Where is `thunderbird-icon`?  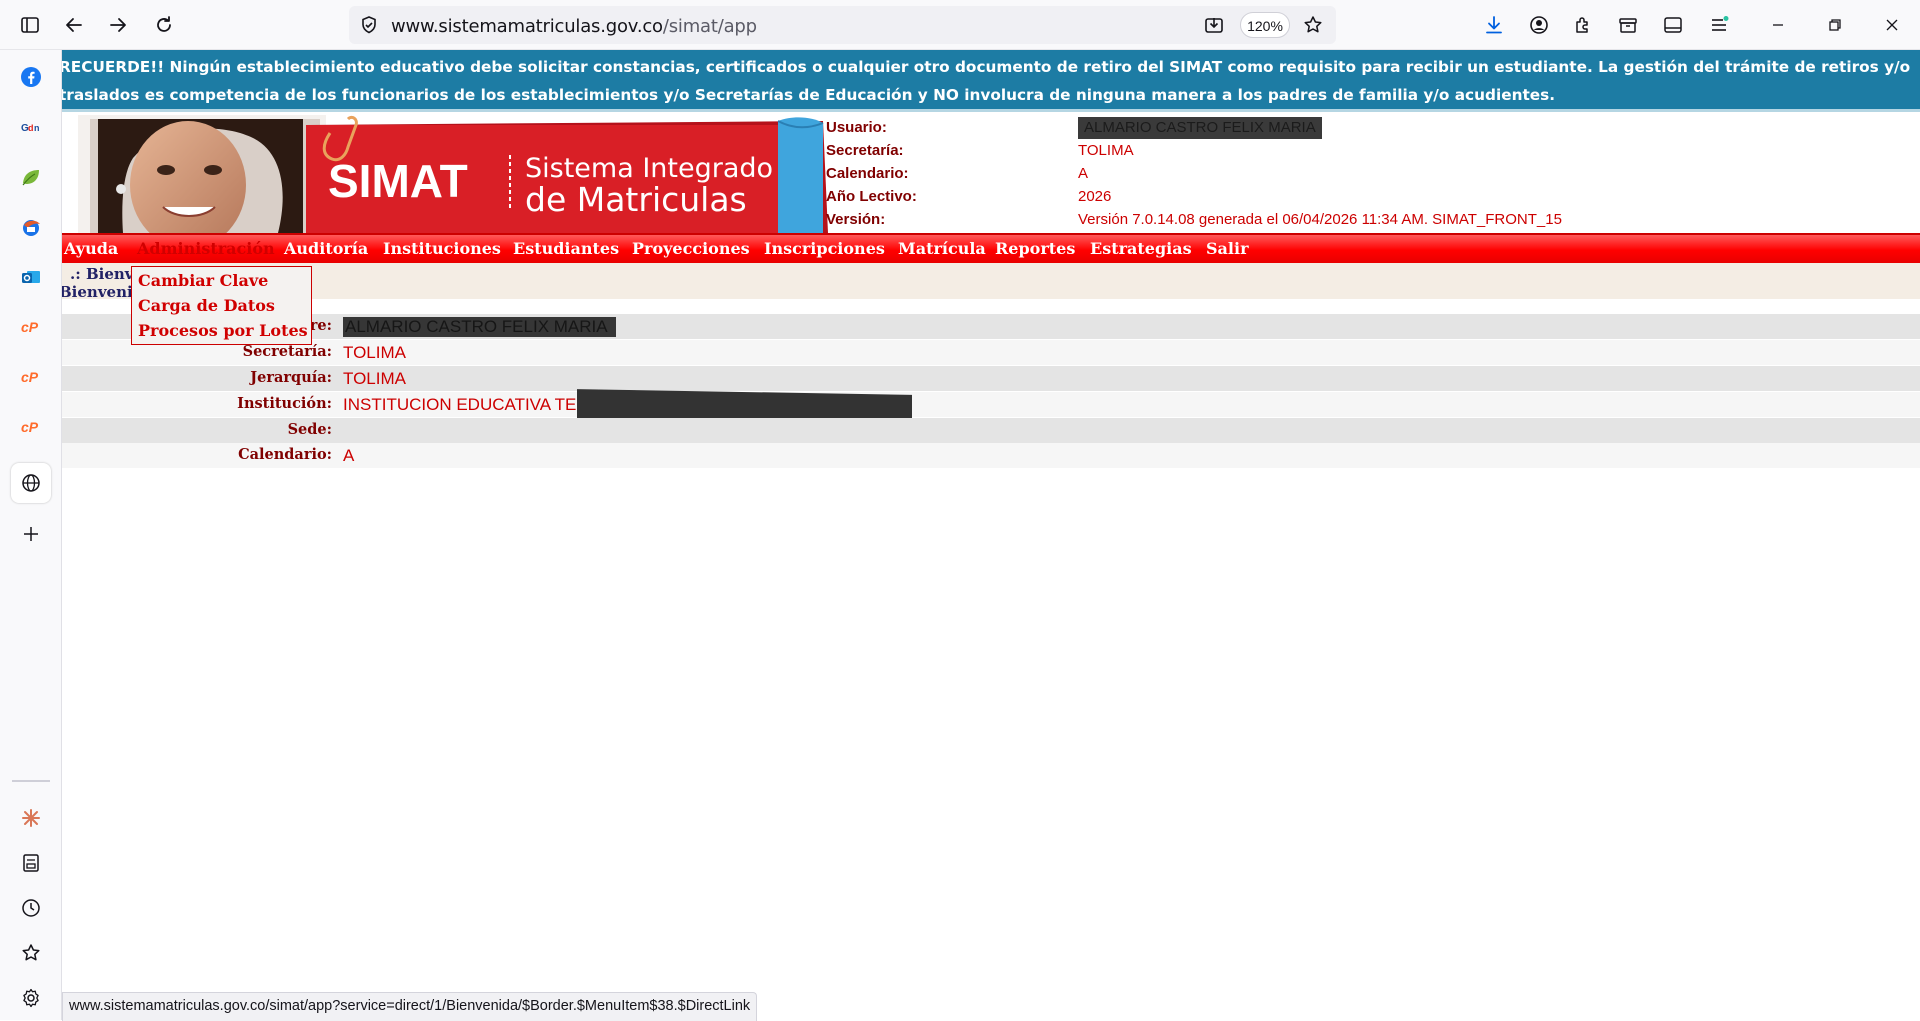
thunderbird-icon is located at coordinates (31, 227).